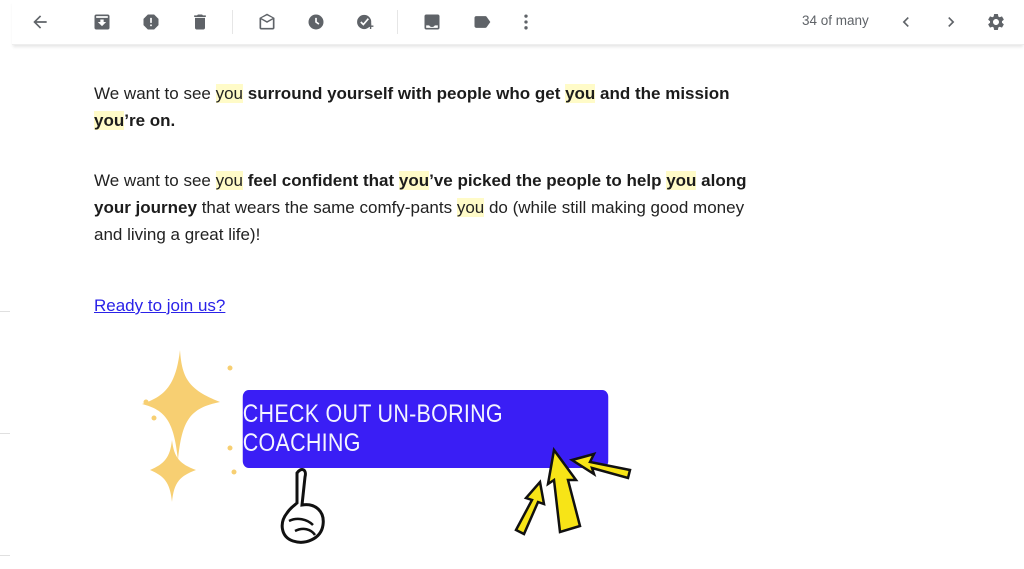 The width and height of the screenshot is (1024, 569). Describe the element at coordinates (996, 22) in the screenshot. I see `settings-gear-icon` at that location.